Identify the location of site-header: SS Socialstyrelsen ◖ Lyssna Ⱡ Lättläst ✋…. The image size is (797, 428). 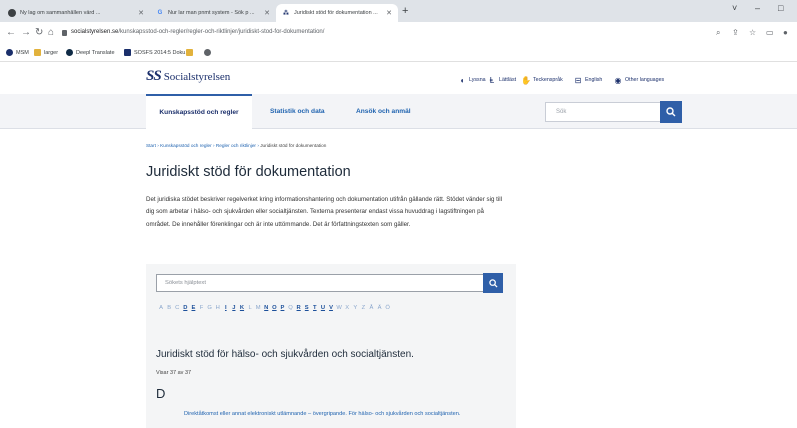
(398, 78).